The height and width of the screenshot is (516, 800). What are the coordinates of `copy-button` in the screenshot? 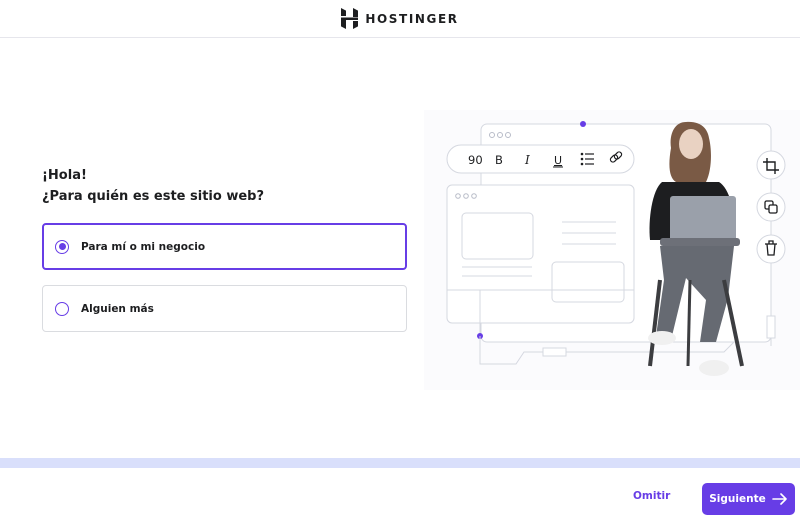 It's located at (771, 207).